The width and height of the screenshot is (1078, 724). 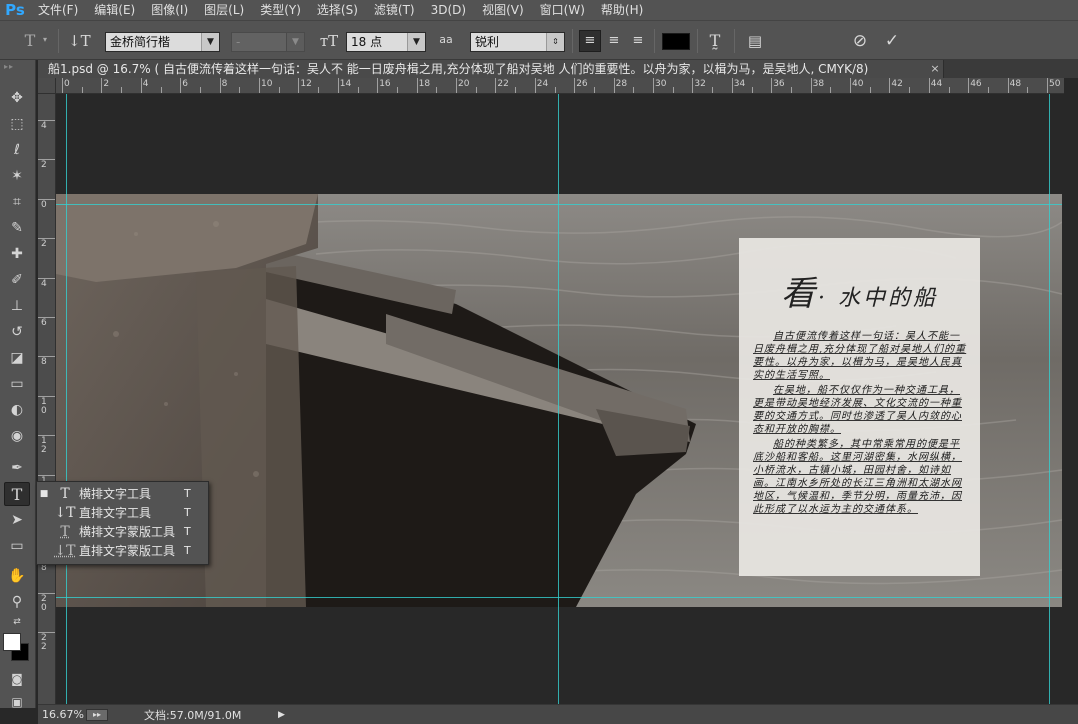 I want to click on move-tool-icon: ✥, so click(x=17, y=98).